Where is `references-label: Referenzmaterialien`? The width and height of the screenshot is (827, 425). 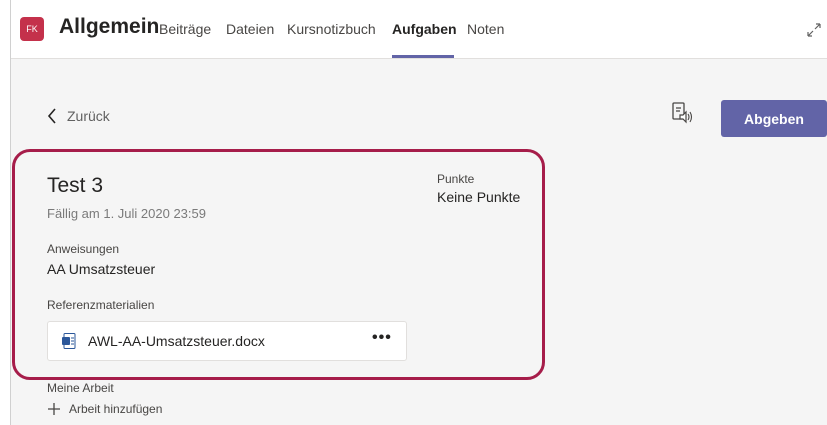 references-label: Referenzmaterialien is located at coordinates (101, 305).